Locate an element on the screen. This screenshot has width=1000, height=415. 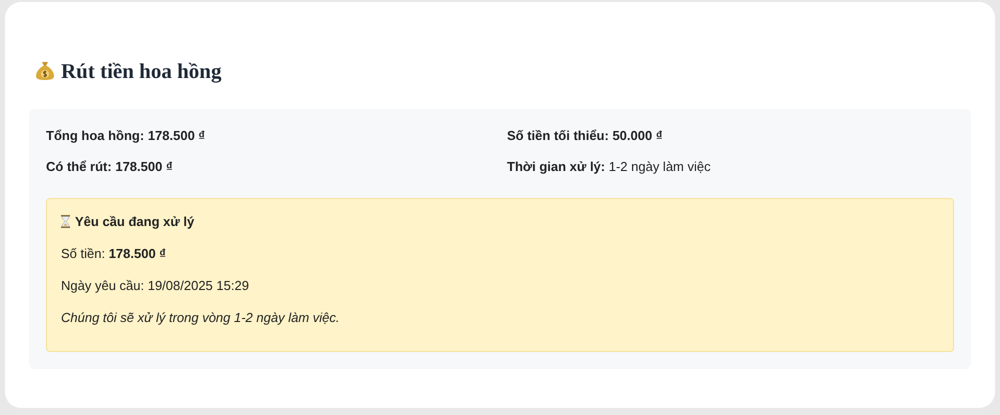
hourglass-icon is located at coordinates (65, 221).